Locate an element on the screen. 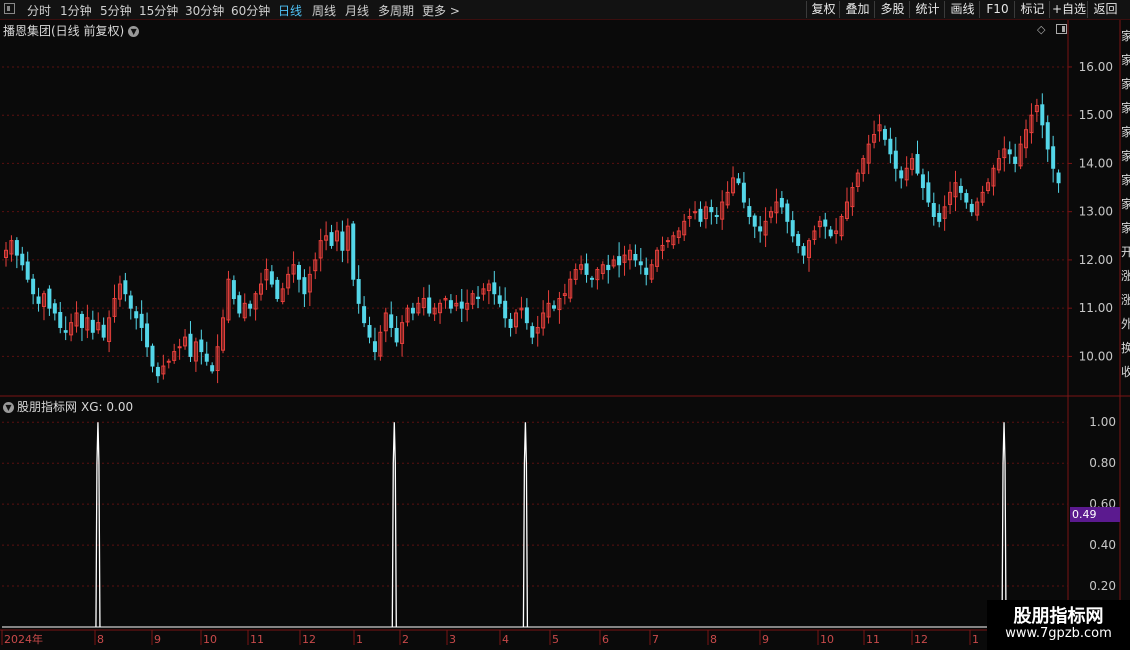  tab-1min: 1分钟 is located at coordinates (76, 10).